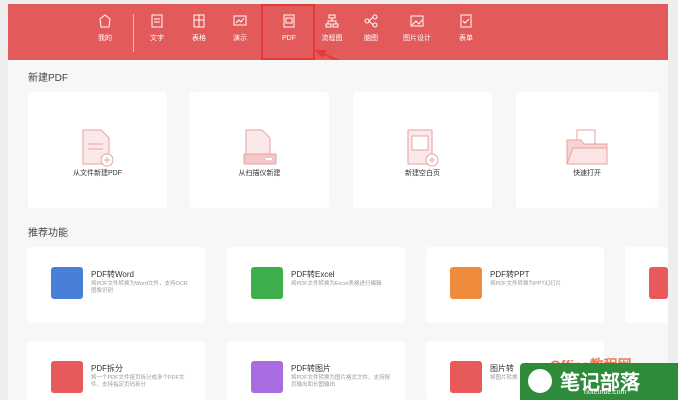 The width and height of the screenshot is (678, 400). I want to click on feature-desc: 将PDF文件转换为Word文件，支持OCR图像识别, so click(139, 287).